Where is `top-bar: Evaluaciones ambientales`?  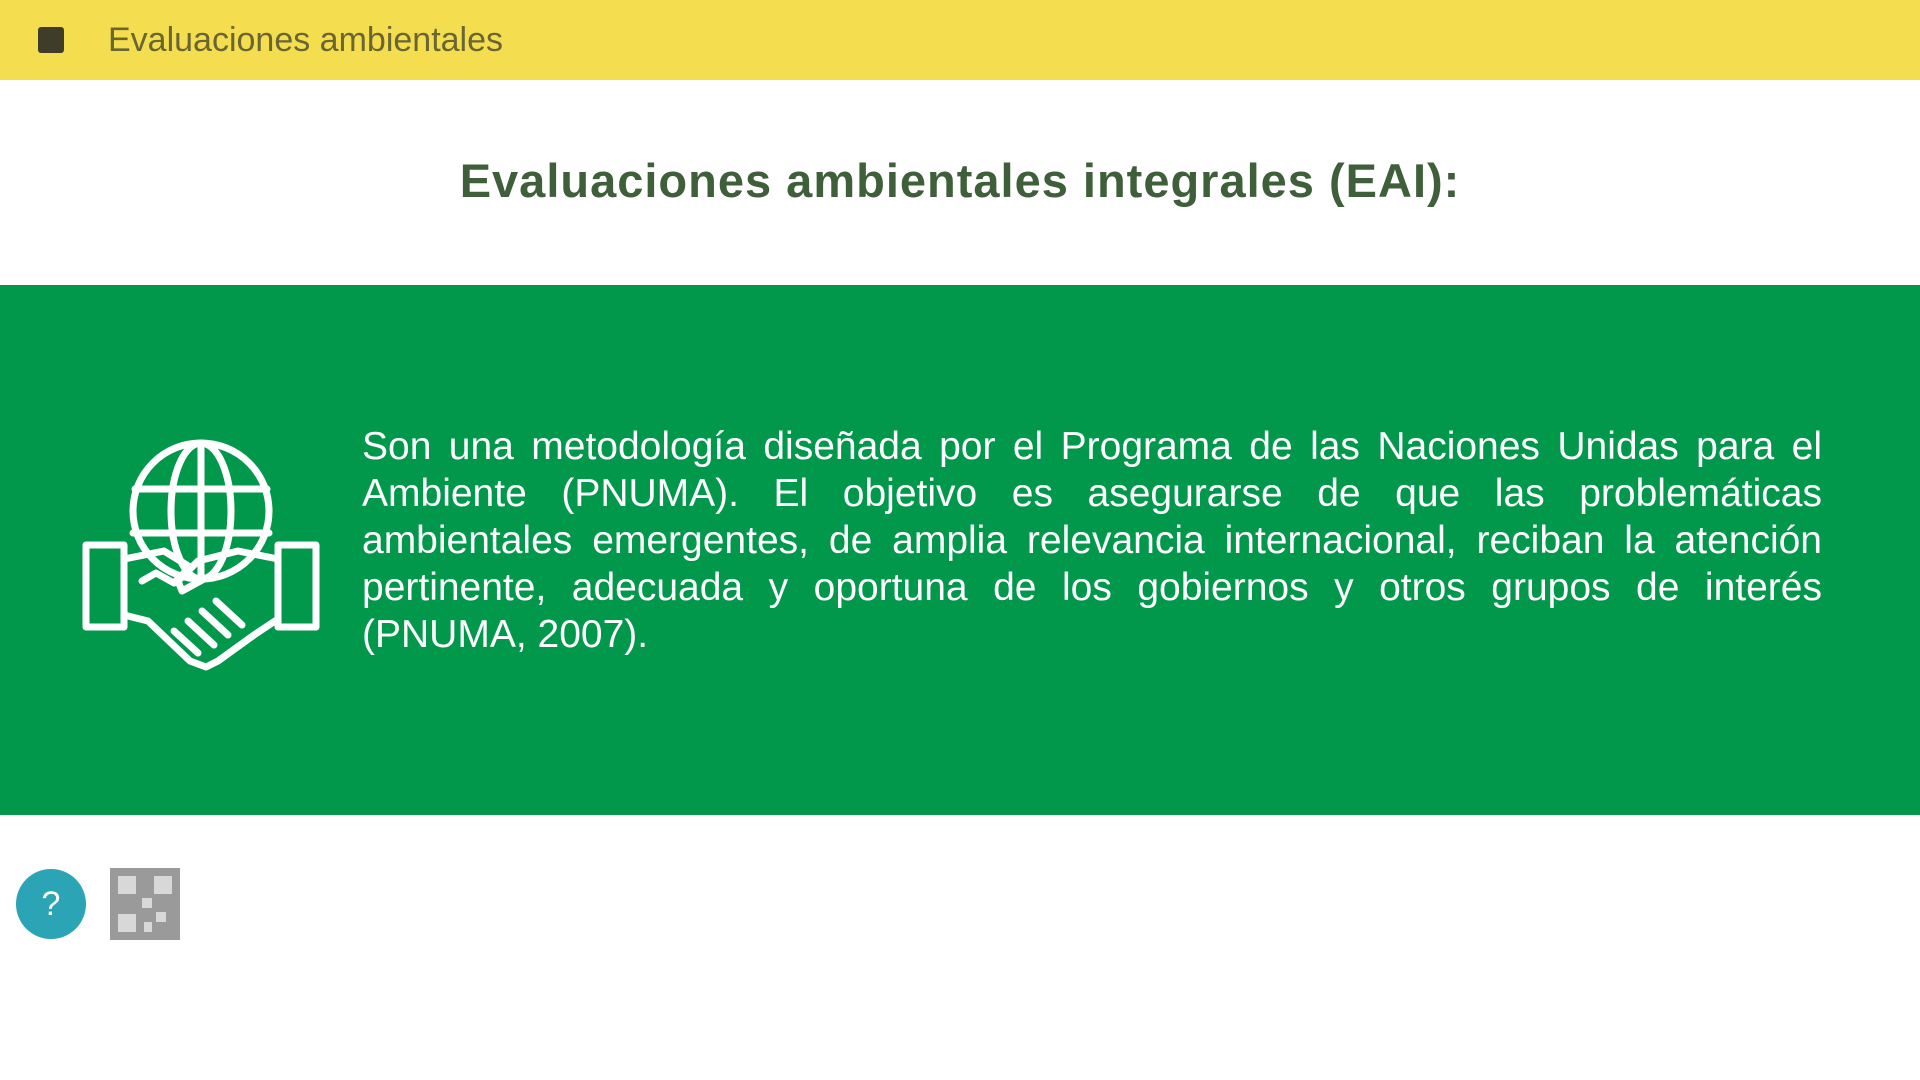
top-bar: Evaluaciones ambientales is located at coordinates (960, 40).